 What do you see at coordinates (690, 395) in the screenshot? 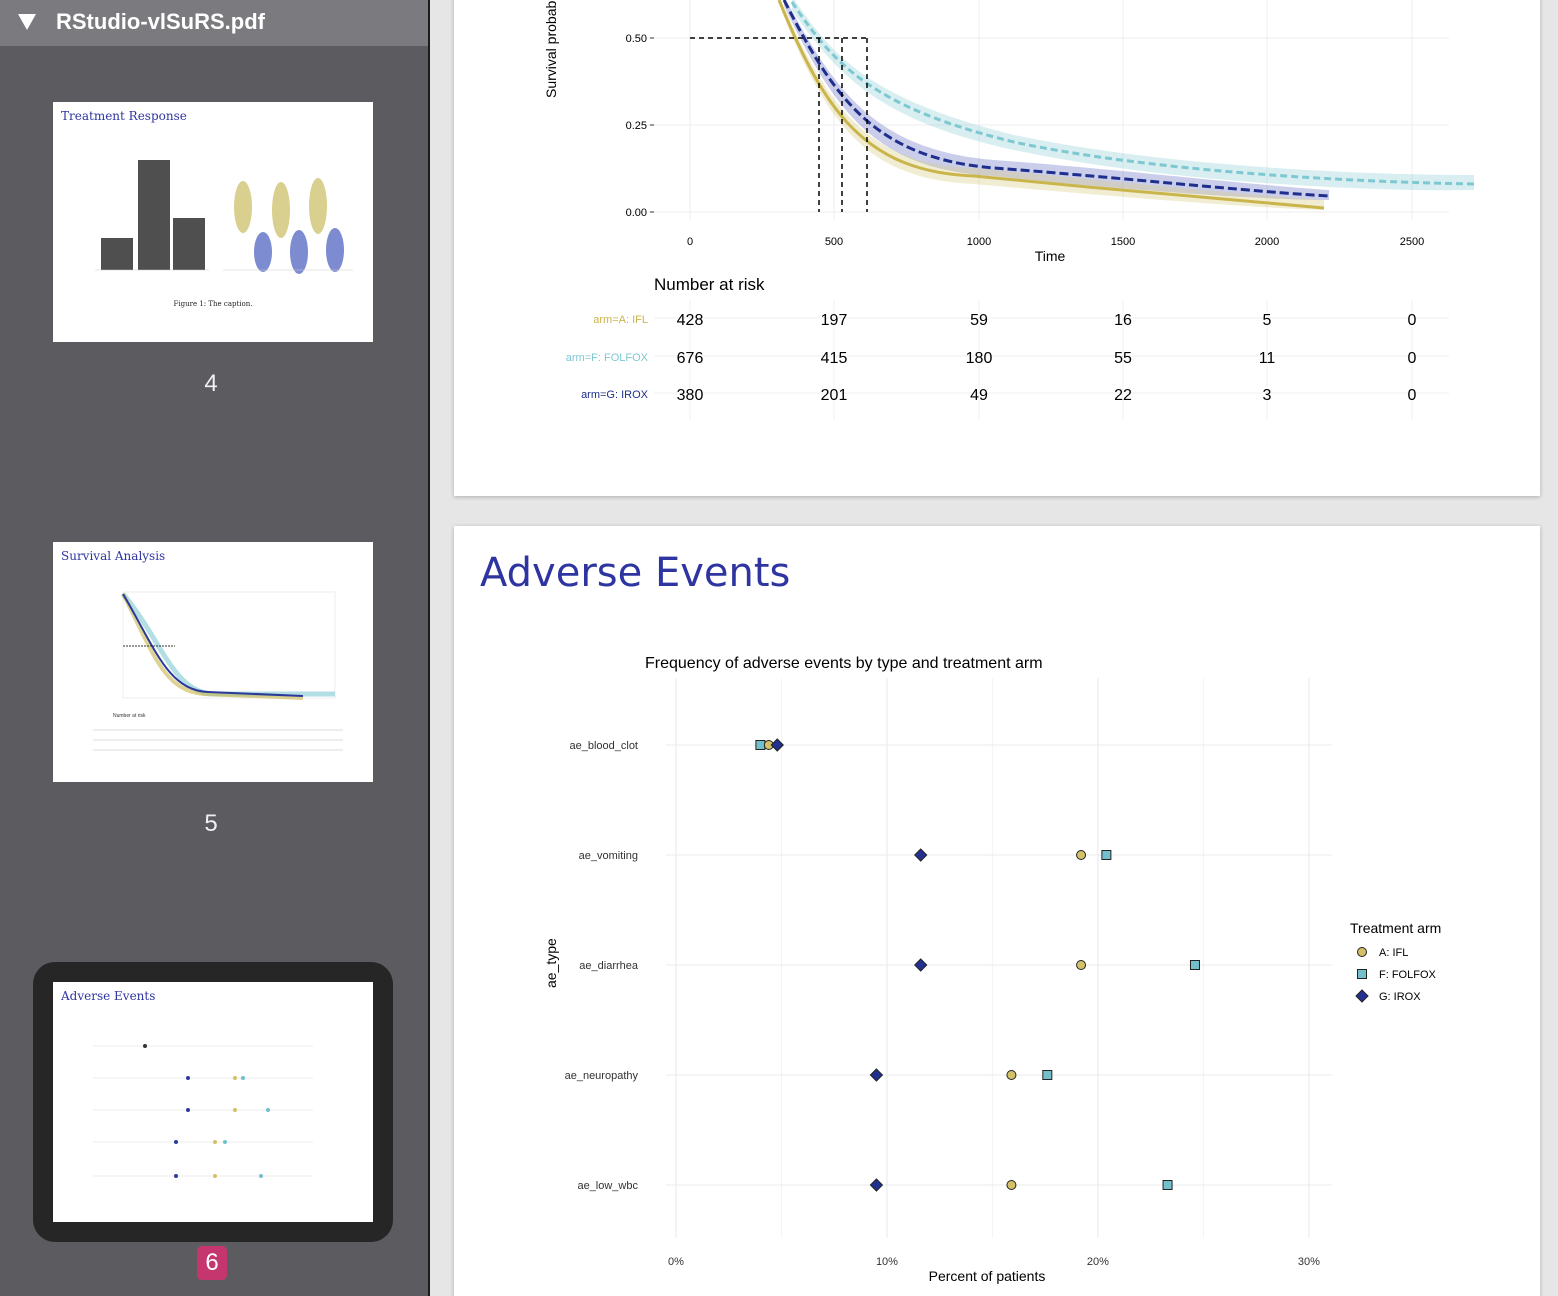
I see `risk-cell: 380` at bounding box center [690, 395].